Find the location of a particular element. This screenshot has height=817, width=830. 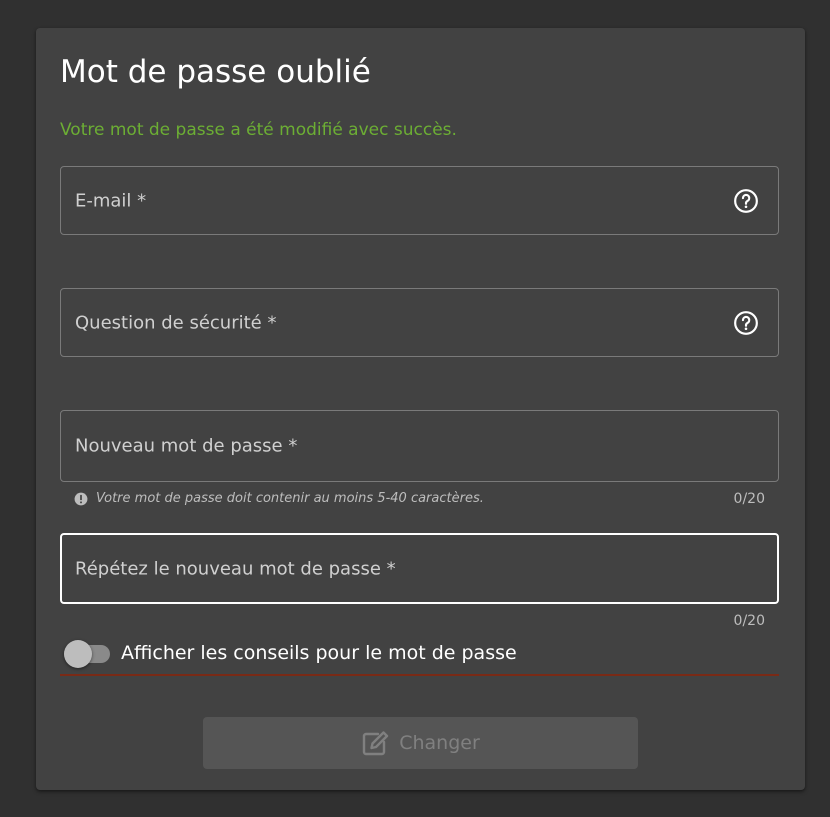

show-tips-toggle is located at coordinates (87, 654).